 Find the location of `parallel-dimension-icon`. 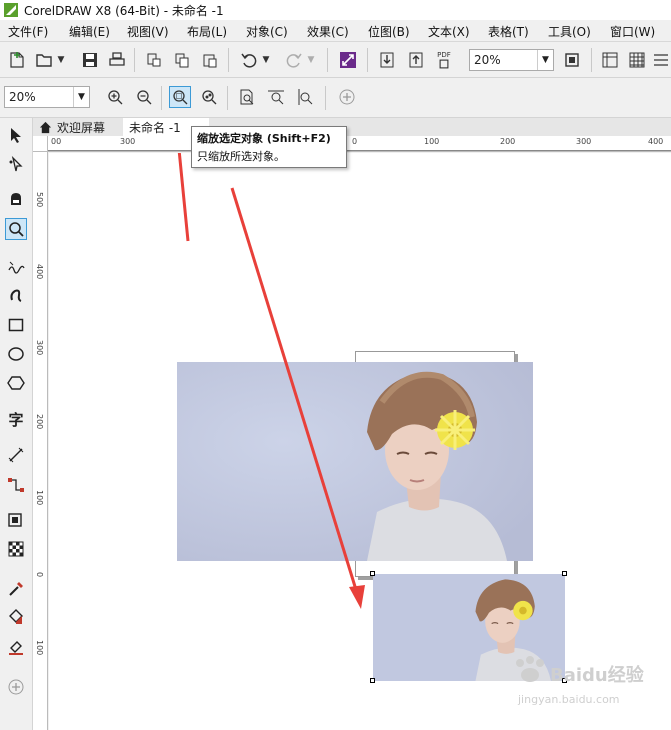

parallel-dimension-icon is located at coordinates (16, 455).